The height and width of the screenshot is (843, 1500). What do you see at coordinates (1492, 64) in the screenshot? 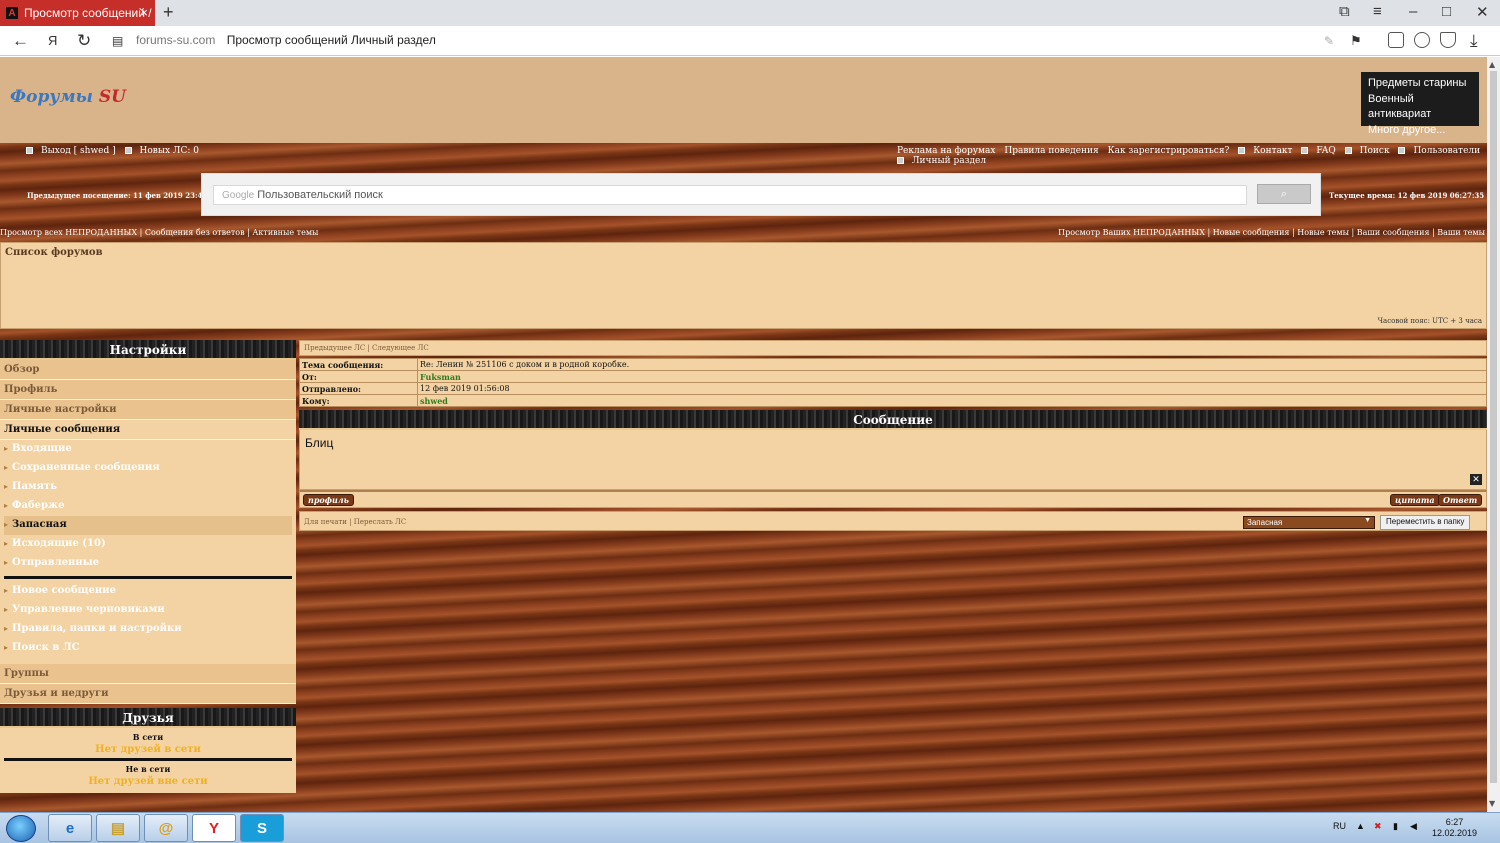
I see `scroll-up-icon: ▲` at bounding box center [1492, 64].